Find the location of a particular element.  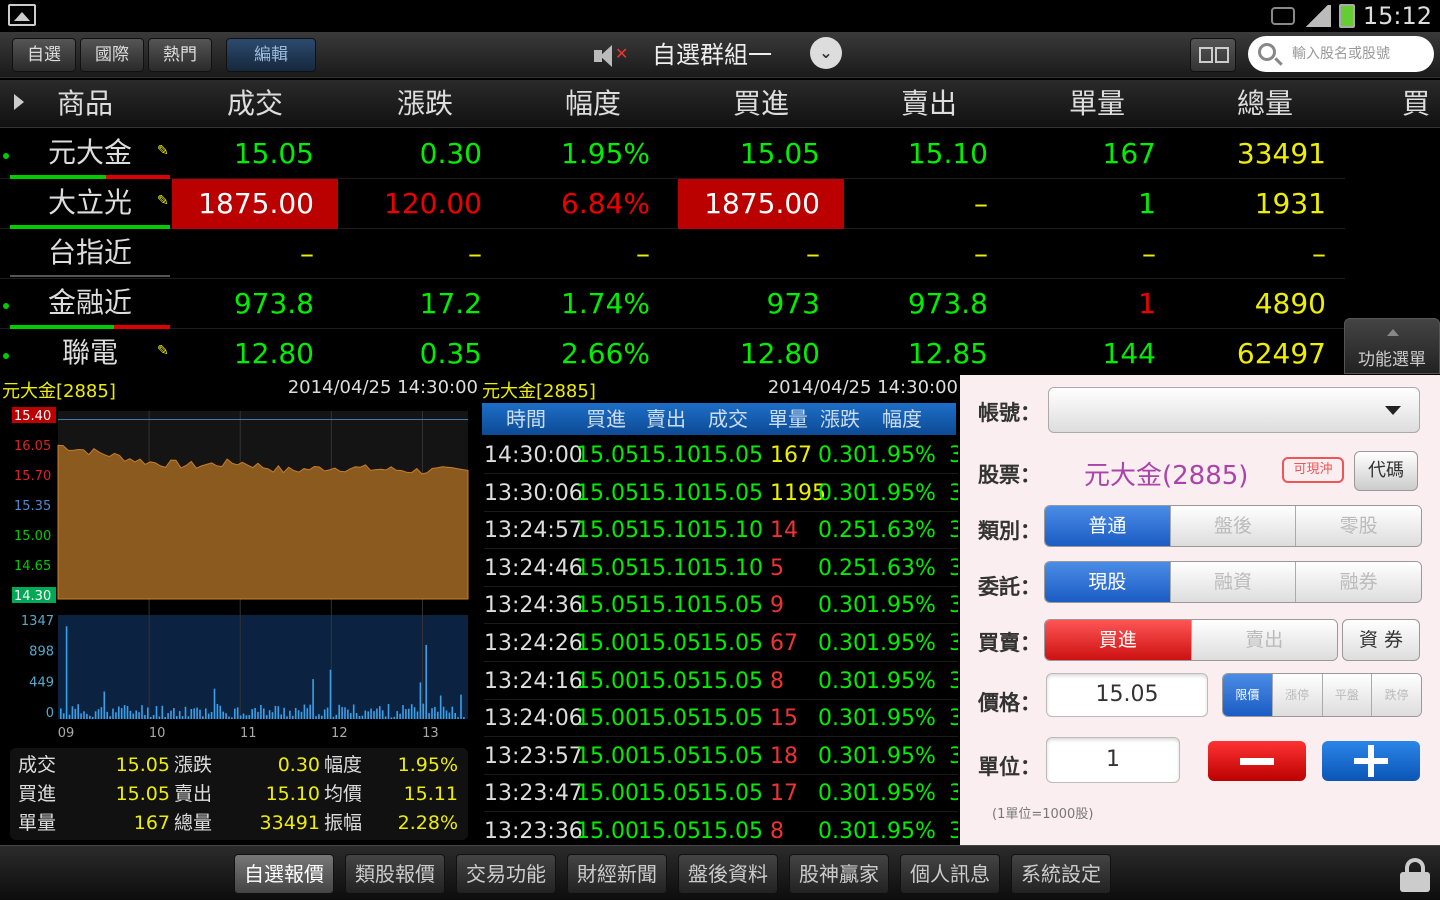

entrust-short: 融券 is located at coordinates (1358, 582).